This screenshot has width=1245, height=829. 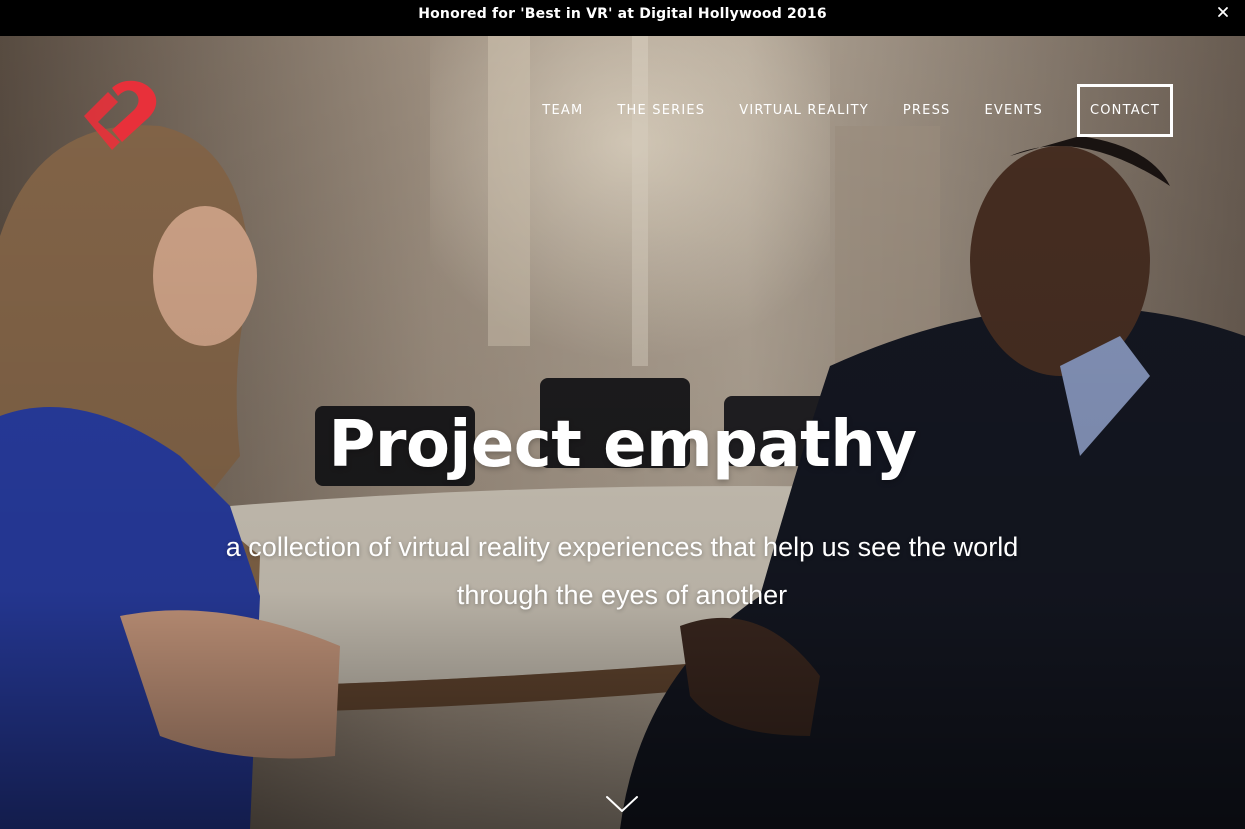 What do you see at coordinates (927, 110) in the screenshot?
I see `nav-item-press: PRESS` at bounding box center [927, 110].